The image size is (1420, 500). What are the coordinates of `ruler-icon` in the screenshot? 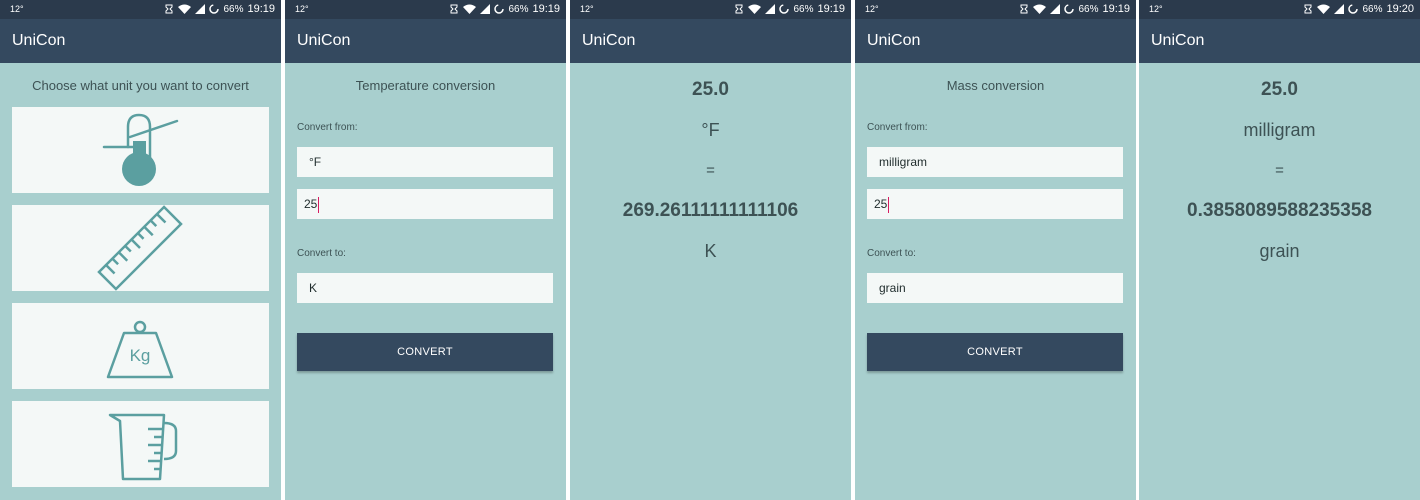 It's located at (140, 248).